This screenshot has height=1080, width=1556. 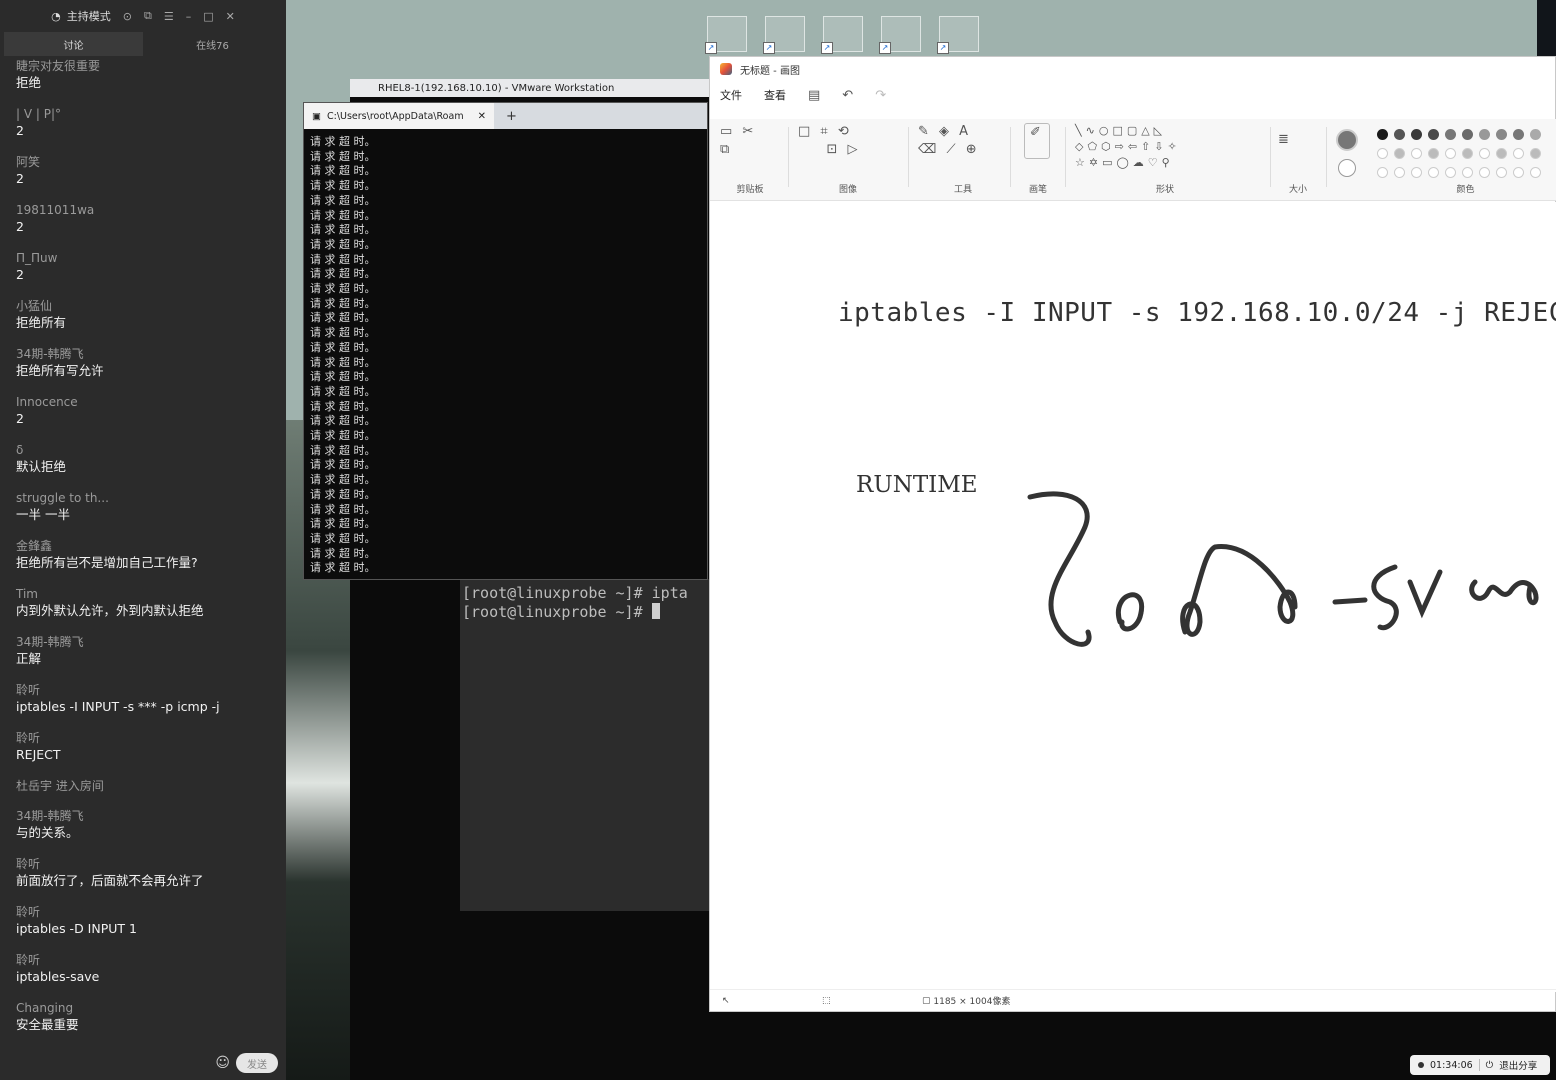 What do you see at coordinates (750, 141) in the screenshot?
I see `clipboard-icons: ▭ ✂ ⧉` at bounding box center [750, 141].